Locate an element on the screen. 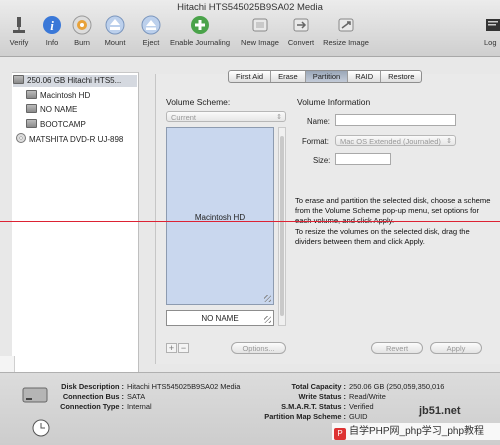  scrollbar-thumb is located at coordinates (282, 226).